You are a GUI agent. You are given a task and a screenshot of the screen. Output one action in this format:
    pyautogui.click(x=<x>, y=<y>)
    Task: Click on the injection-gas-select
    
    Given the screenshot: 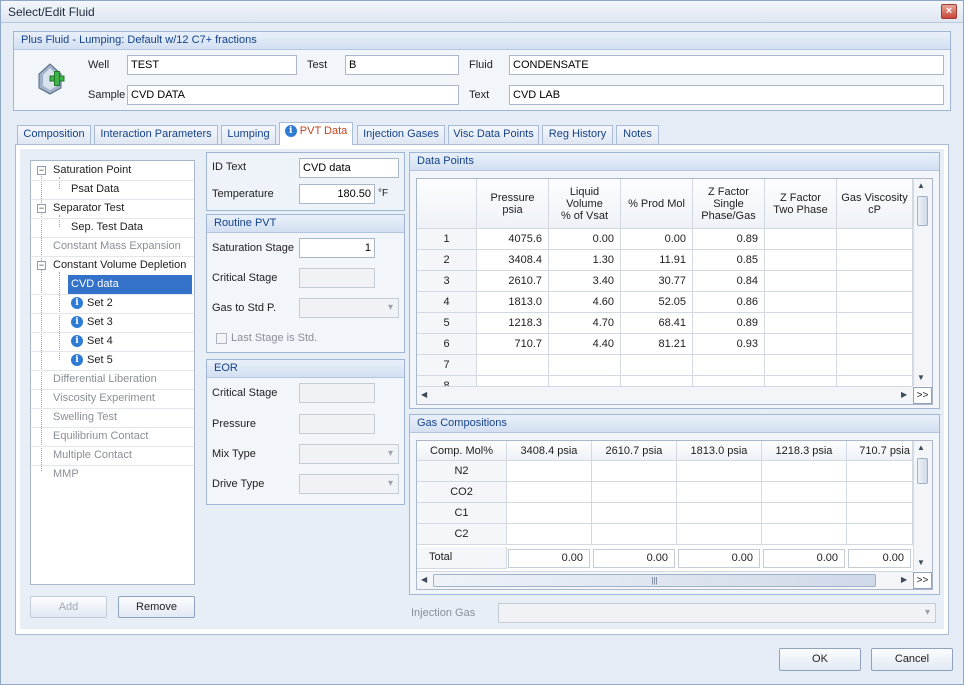 What is the action you would take?
    pyautogui.click(x=717, y=613)
    